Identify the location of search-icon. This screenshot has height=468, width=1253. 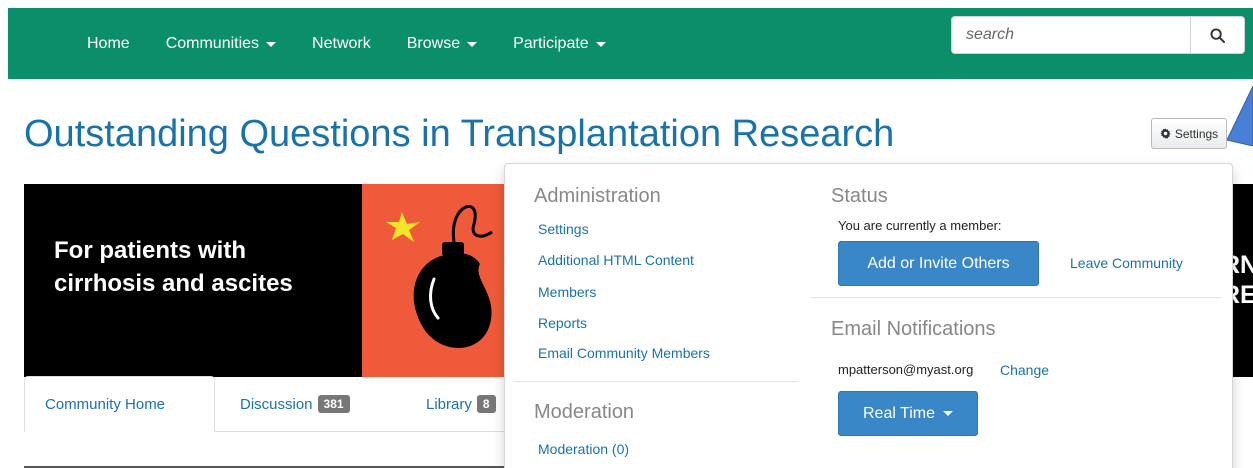
(1217, 35).